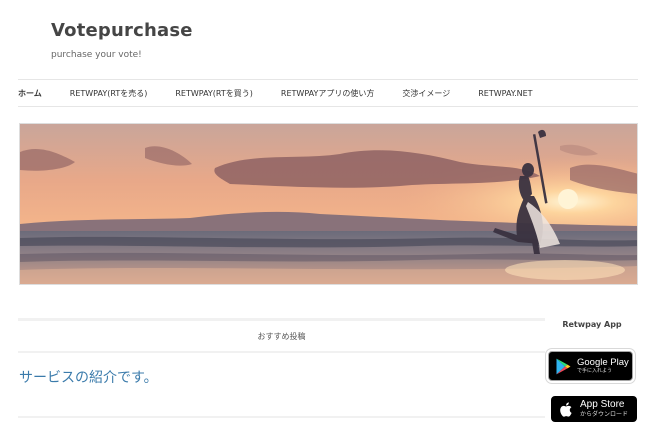 This screenshot has height=446, width=650. I want to click on nav-item-buy-rt: RETWPAY(RTを買う), so click(214, 93).